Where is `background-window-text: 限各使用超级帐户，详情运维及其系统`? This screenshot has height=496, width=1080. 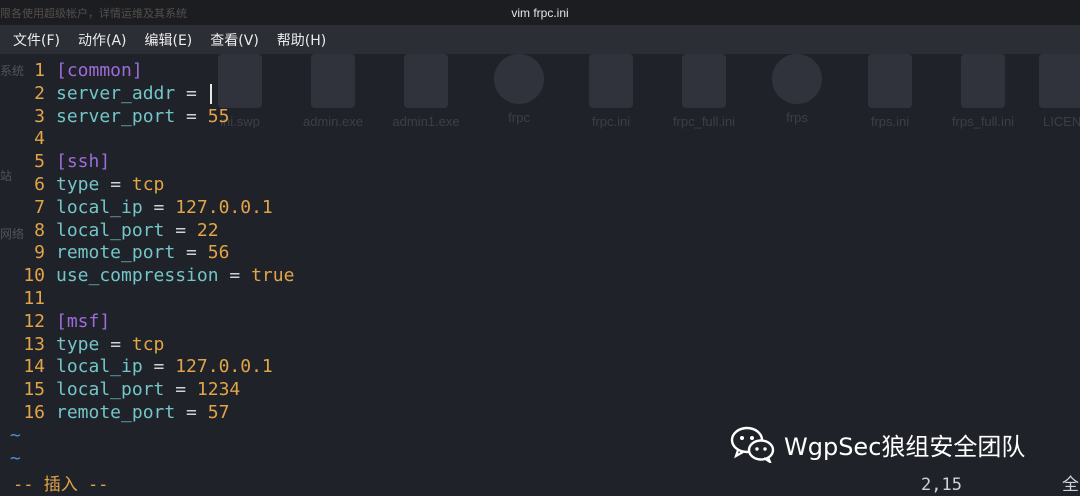 background-window-text: 限各使用超级帐户，详情运维及其系统 is located at coordinates (93, 13).